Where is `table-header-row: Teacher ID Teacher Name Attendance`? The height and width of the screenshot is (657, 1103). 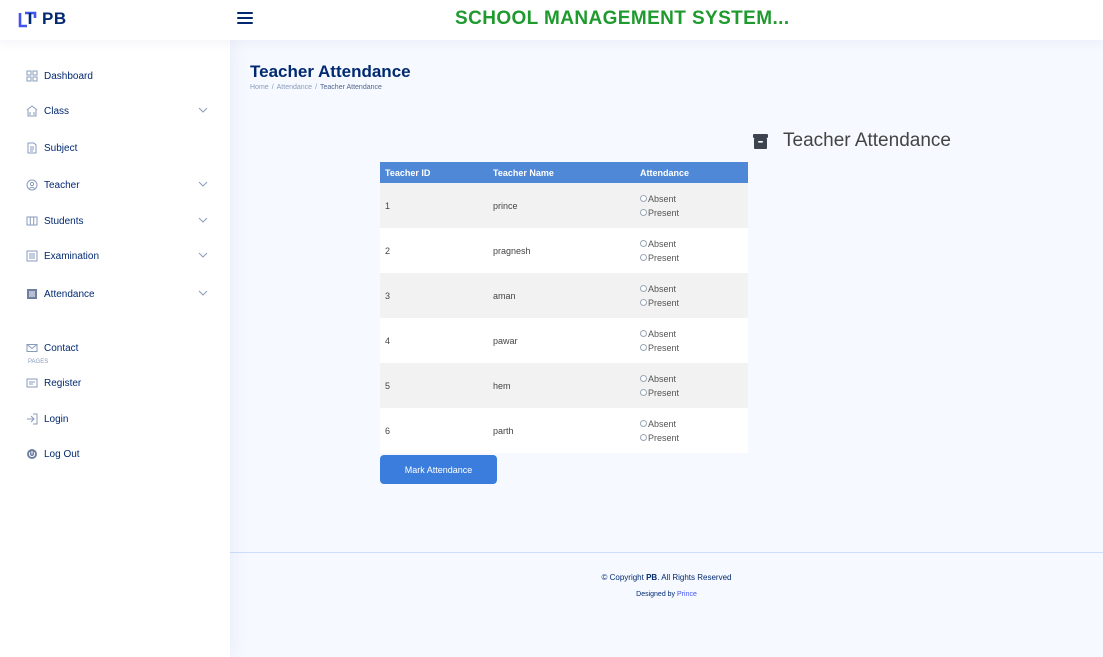 table-header-row: Teacher ID Teacher Name Attendance is located at coordinates (564, 172).